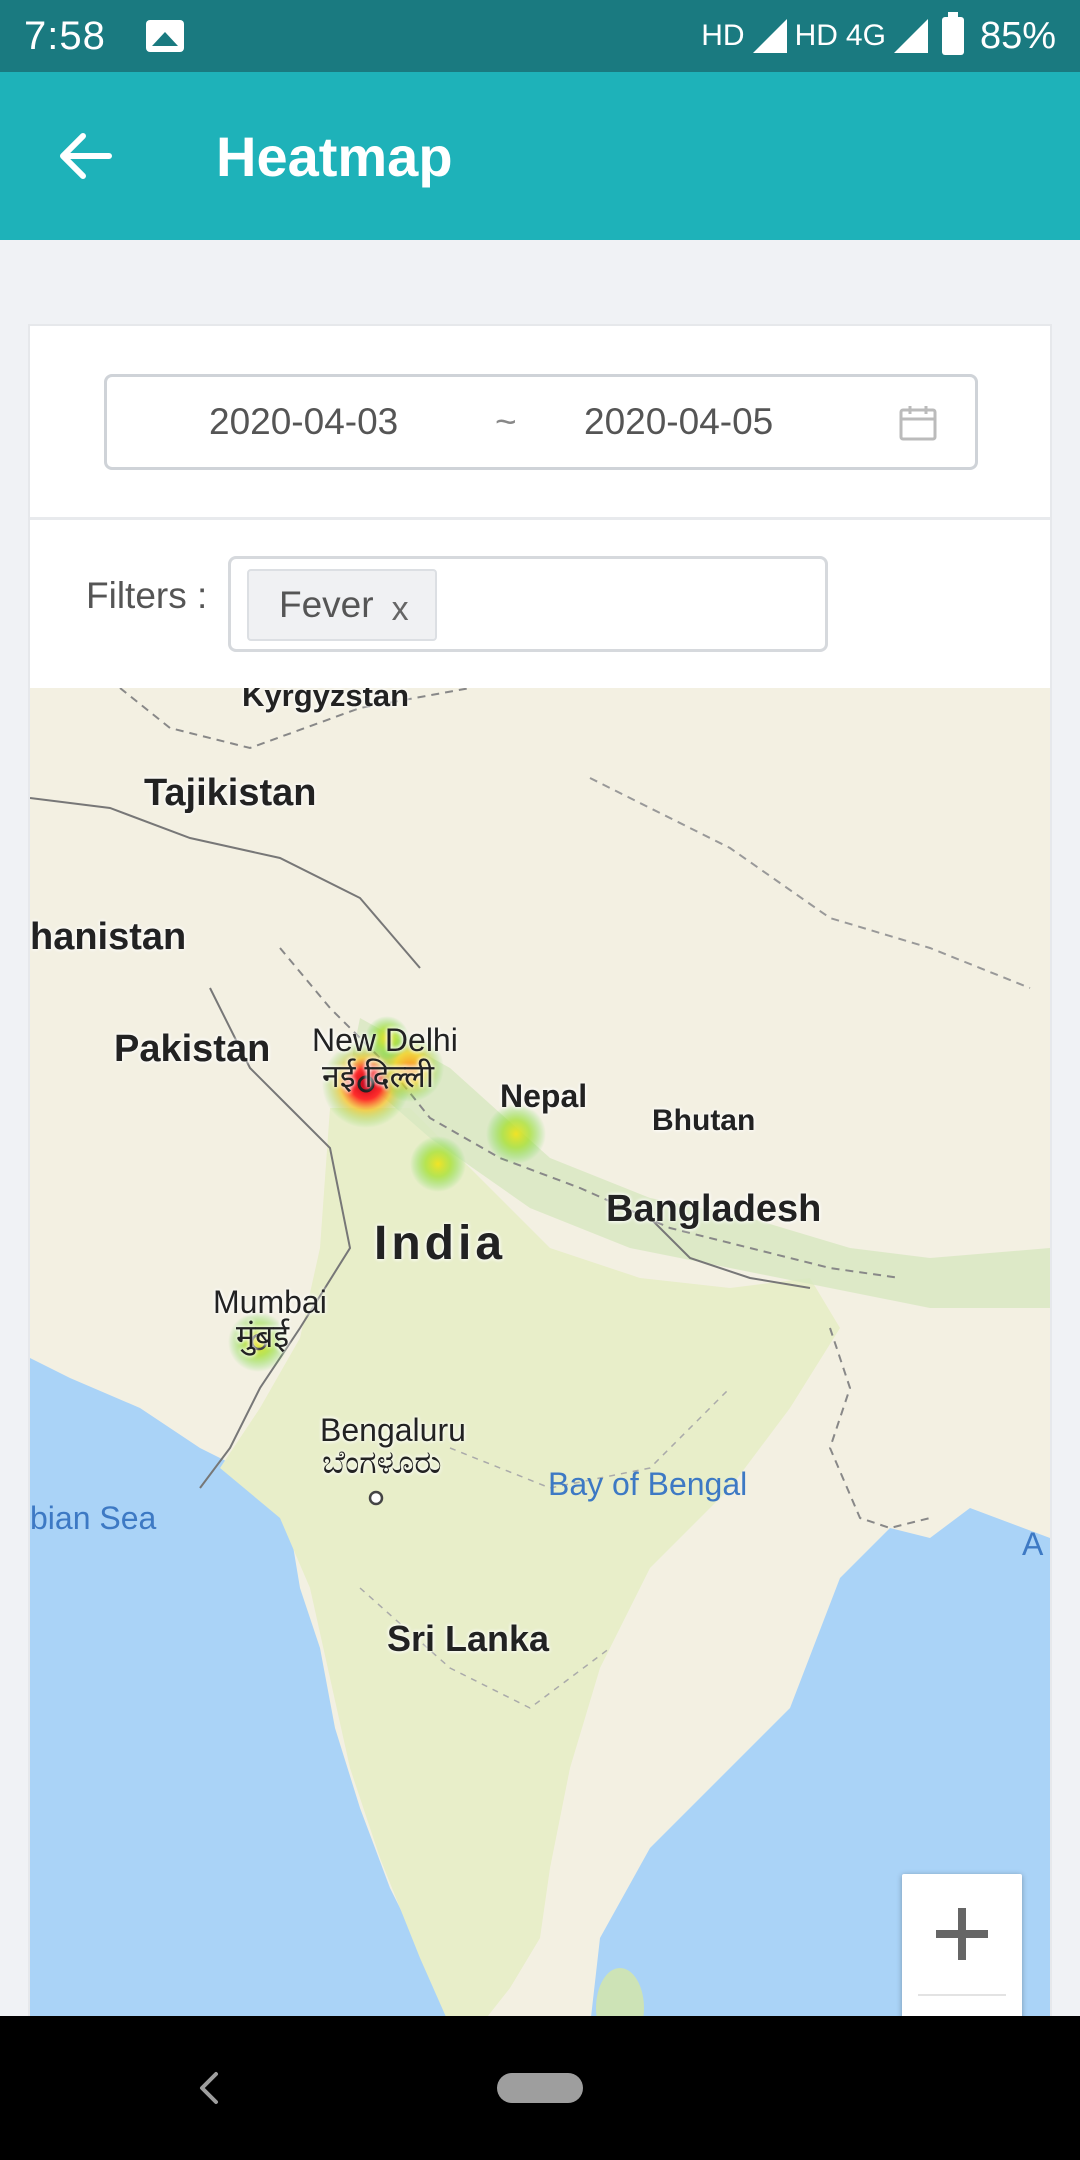  I want to click on calendar-icon, so click(918, 423).